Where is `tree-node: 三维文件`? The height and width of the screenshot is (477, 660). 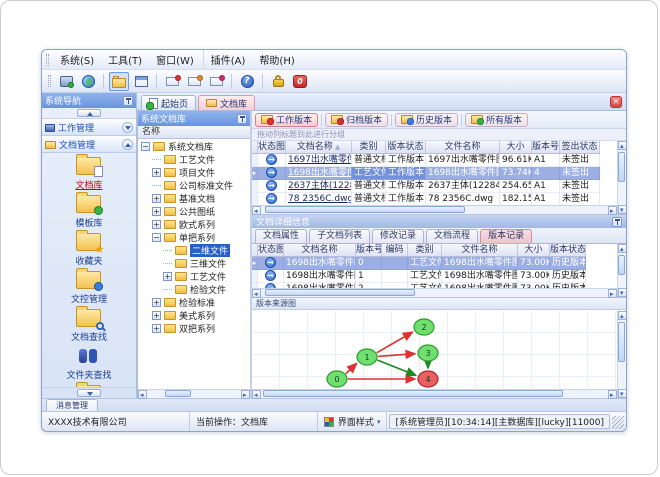
tree-node: 三维文件 is located at coordinates (194, 263).